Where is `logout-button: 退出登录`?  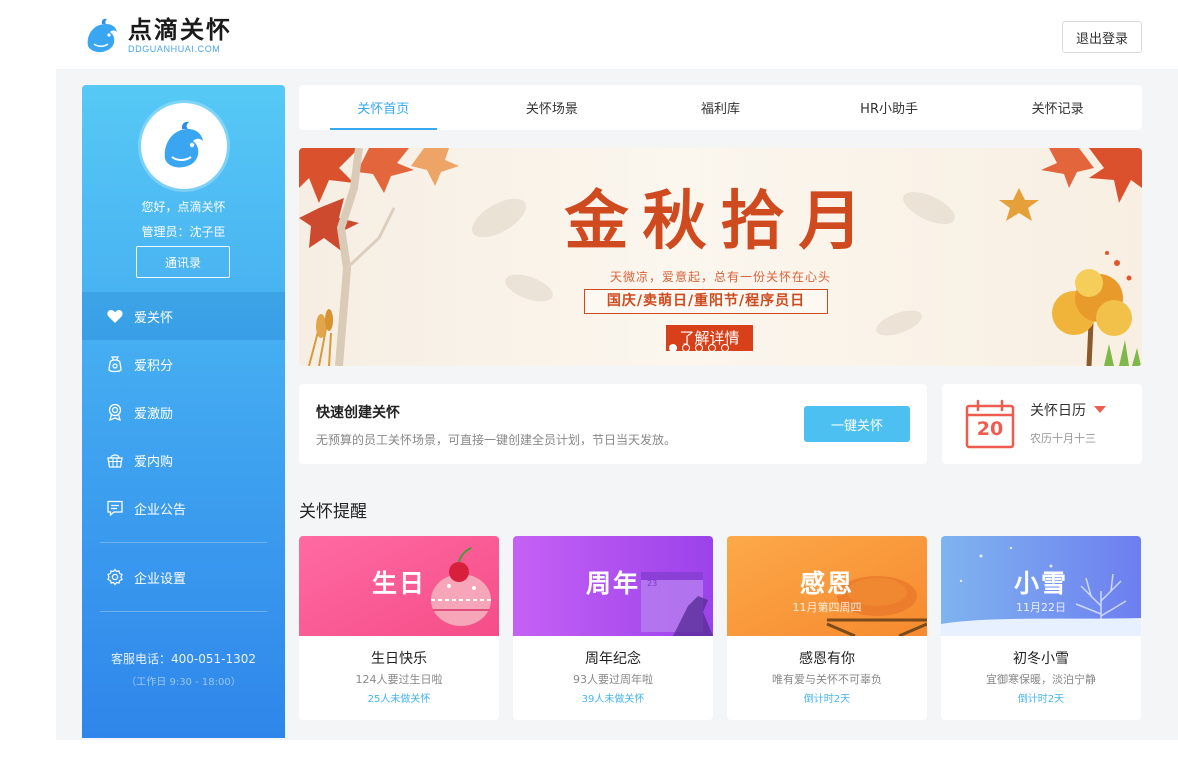 logout-button: 退出登录 is located at coordinates (1102, 37).